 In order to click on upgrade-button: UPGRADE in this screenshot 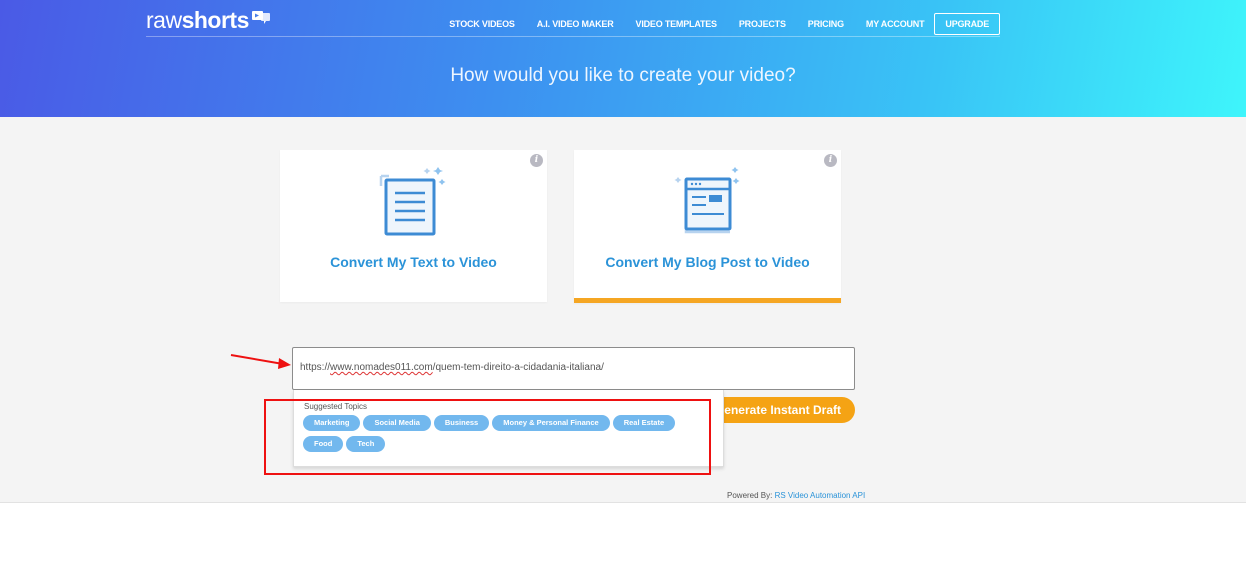, I will do `click(967, 24)`.